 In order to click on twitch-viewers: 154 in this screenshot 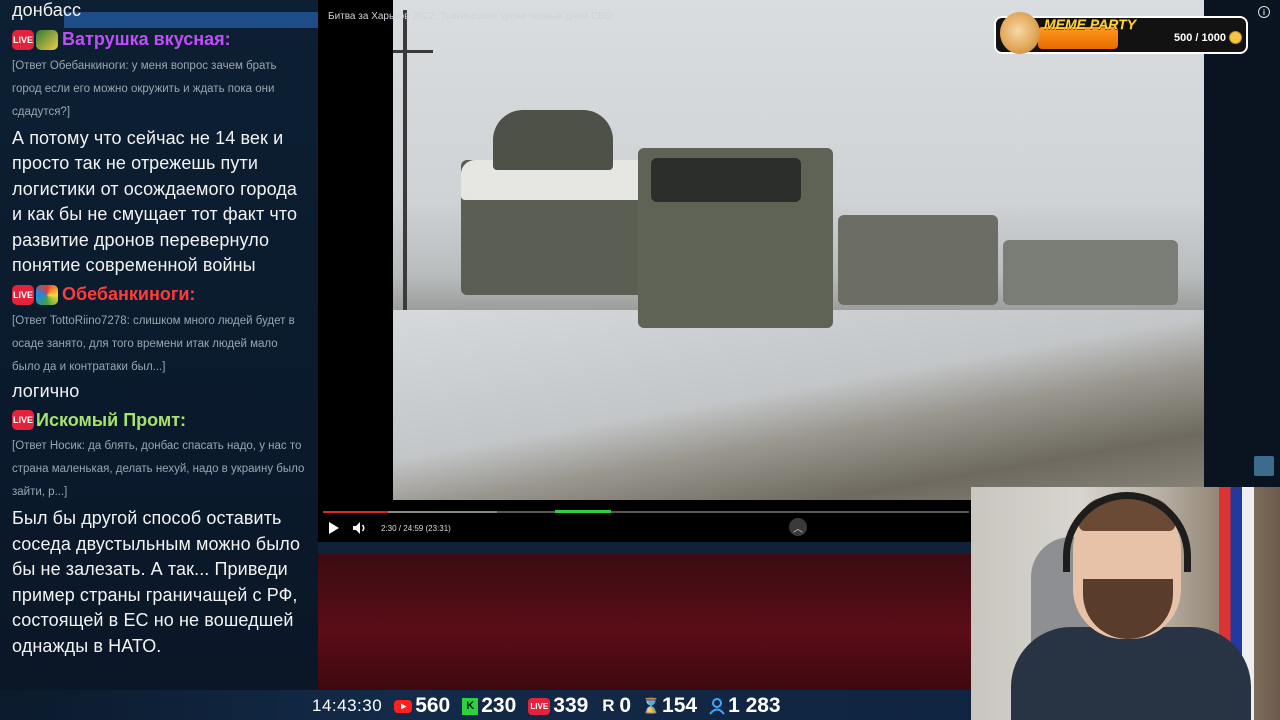, I will do `click(680, 705)`.